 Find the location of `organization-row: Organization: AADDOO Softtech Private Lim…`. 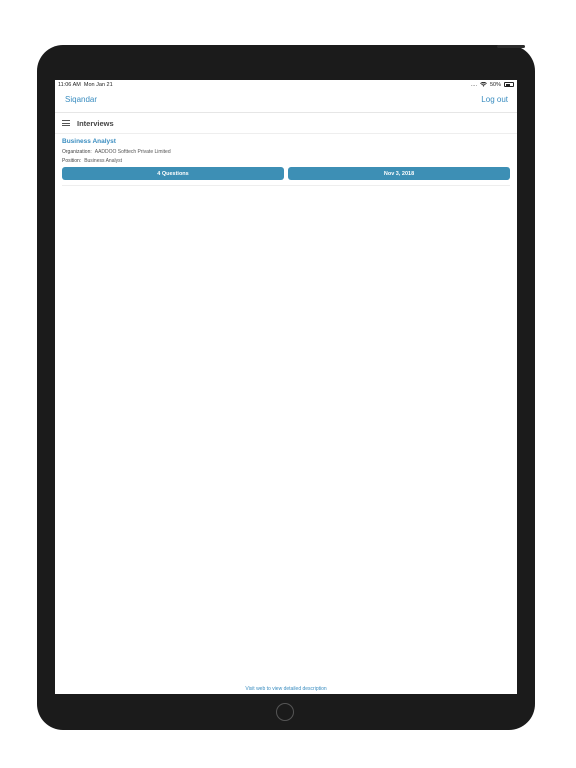

organization-row: Organization: AADDOO Softtech Private Lim… is located at coordinates (286, 152).